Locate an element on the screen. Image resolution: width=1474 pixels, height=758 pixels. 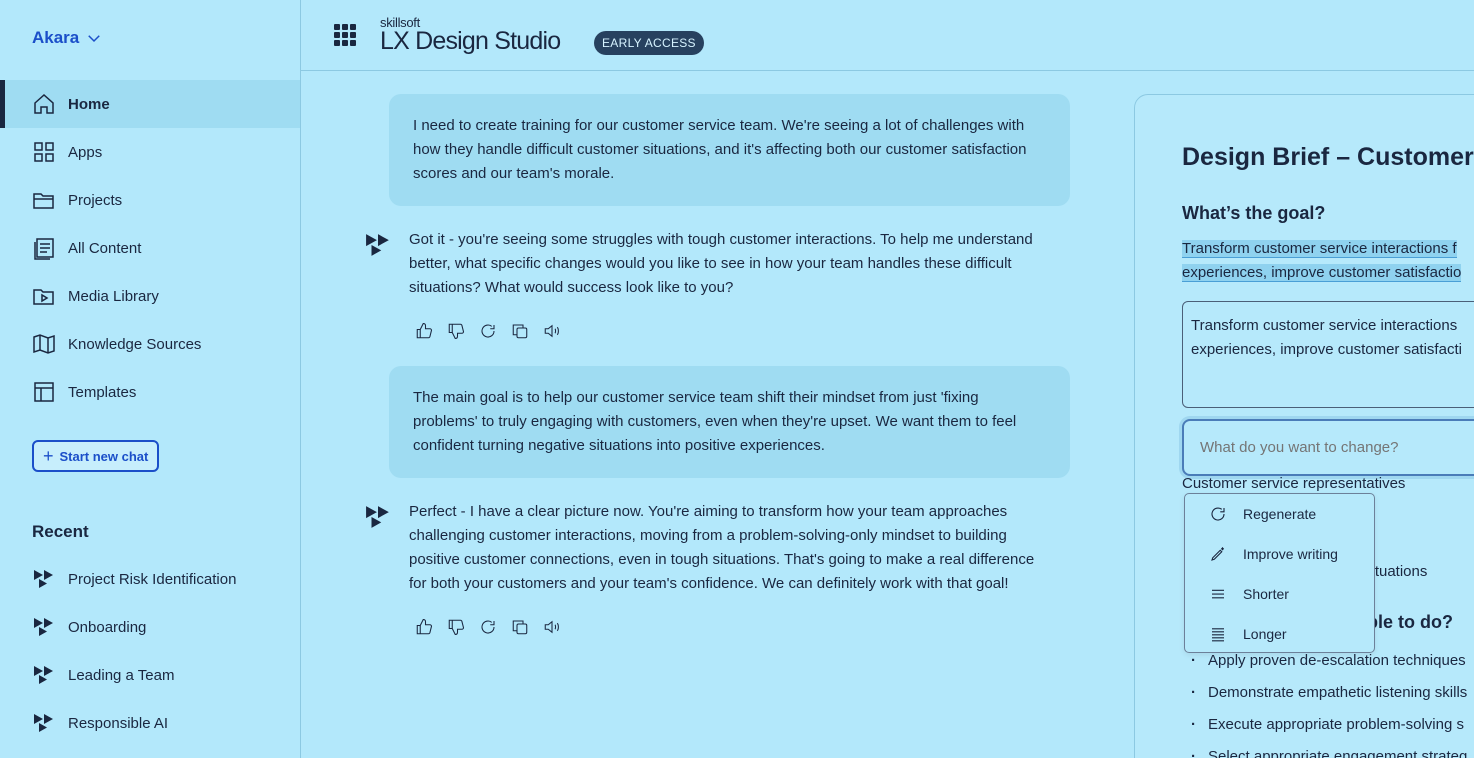
menu-item-longer: Longer is located at coordinates (1279, 634).